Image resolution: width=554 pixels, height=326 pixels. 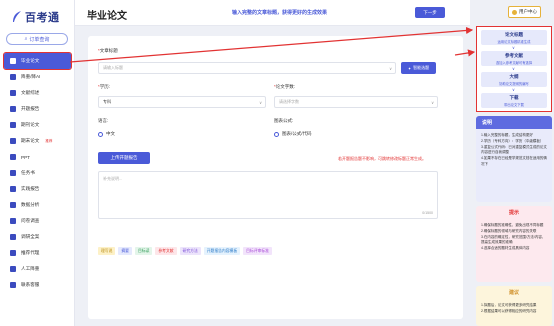 What do you see at coordinates (356, 102) in the screenshot?
I see `word-count-select: 请选择字数 ∨` at bounding box center [356, 102].